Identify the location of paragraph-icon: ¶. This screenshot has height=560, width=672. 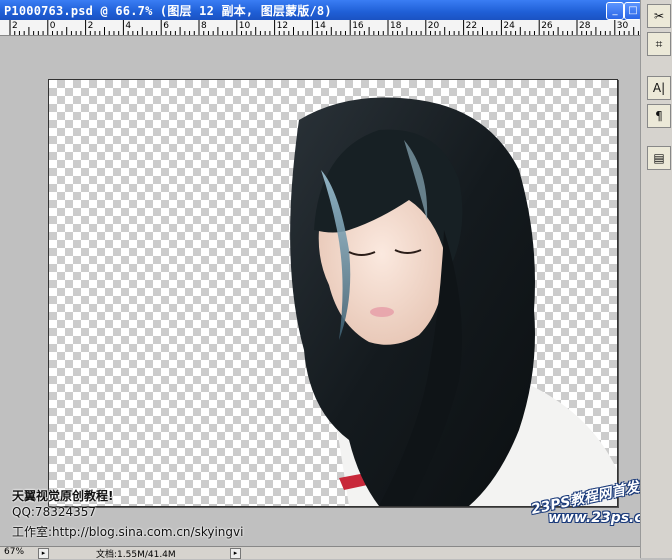
(659, 116).